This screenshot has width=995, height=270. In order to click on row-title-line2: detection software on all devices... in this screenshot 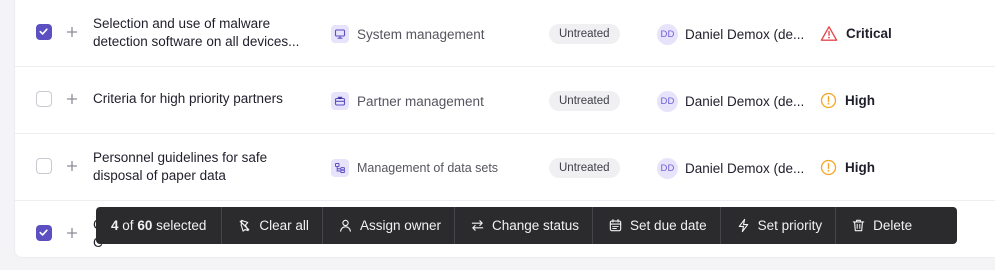, I will do `click(196, 41)`.